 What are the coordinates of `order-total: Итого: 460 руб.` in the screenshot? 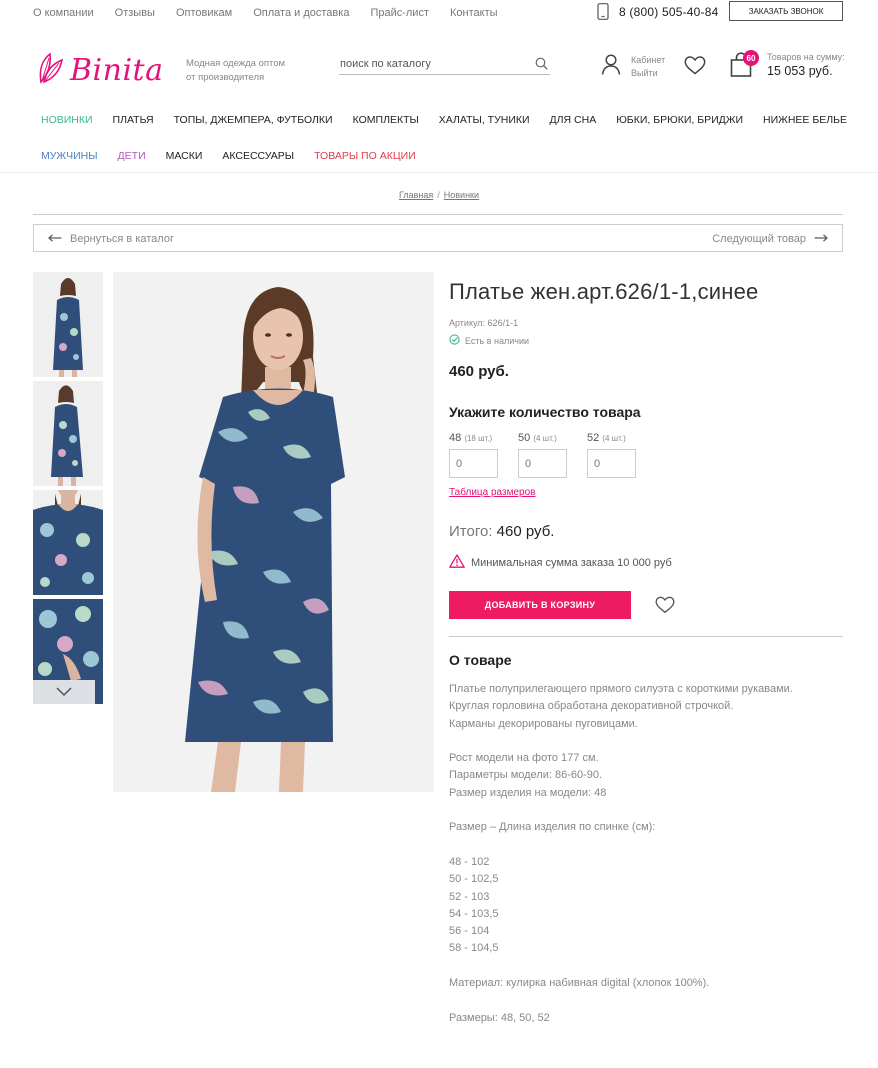 It's located at (501, 531).